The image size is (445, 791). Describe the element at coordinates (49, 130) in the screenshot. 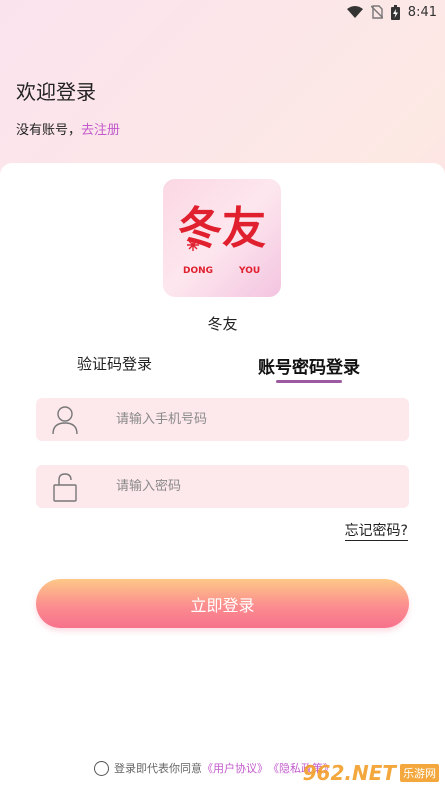

I see `register-prompt-text: 没有账号，` at that location.